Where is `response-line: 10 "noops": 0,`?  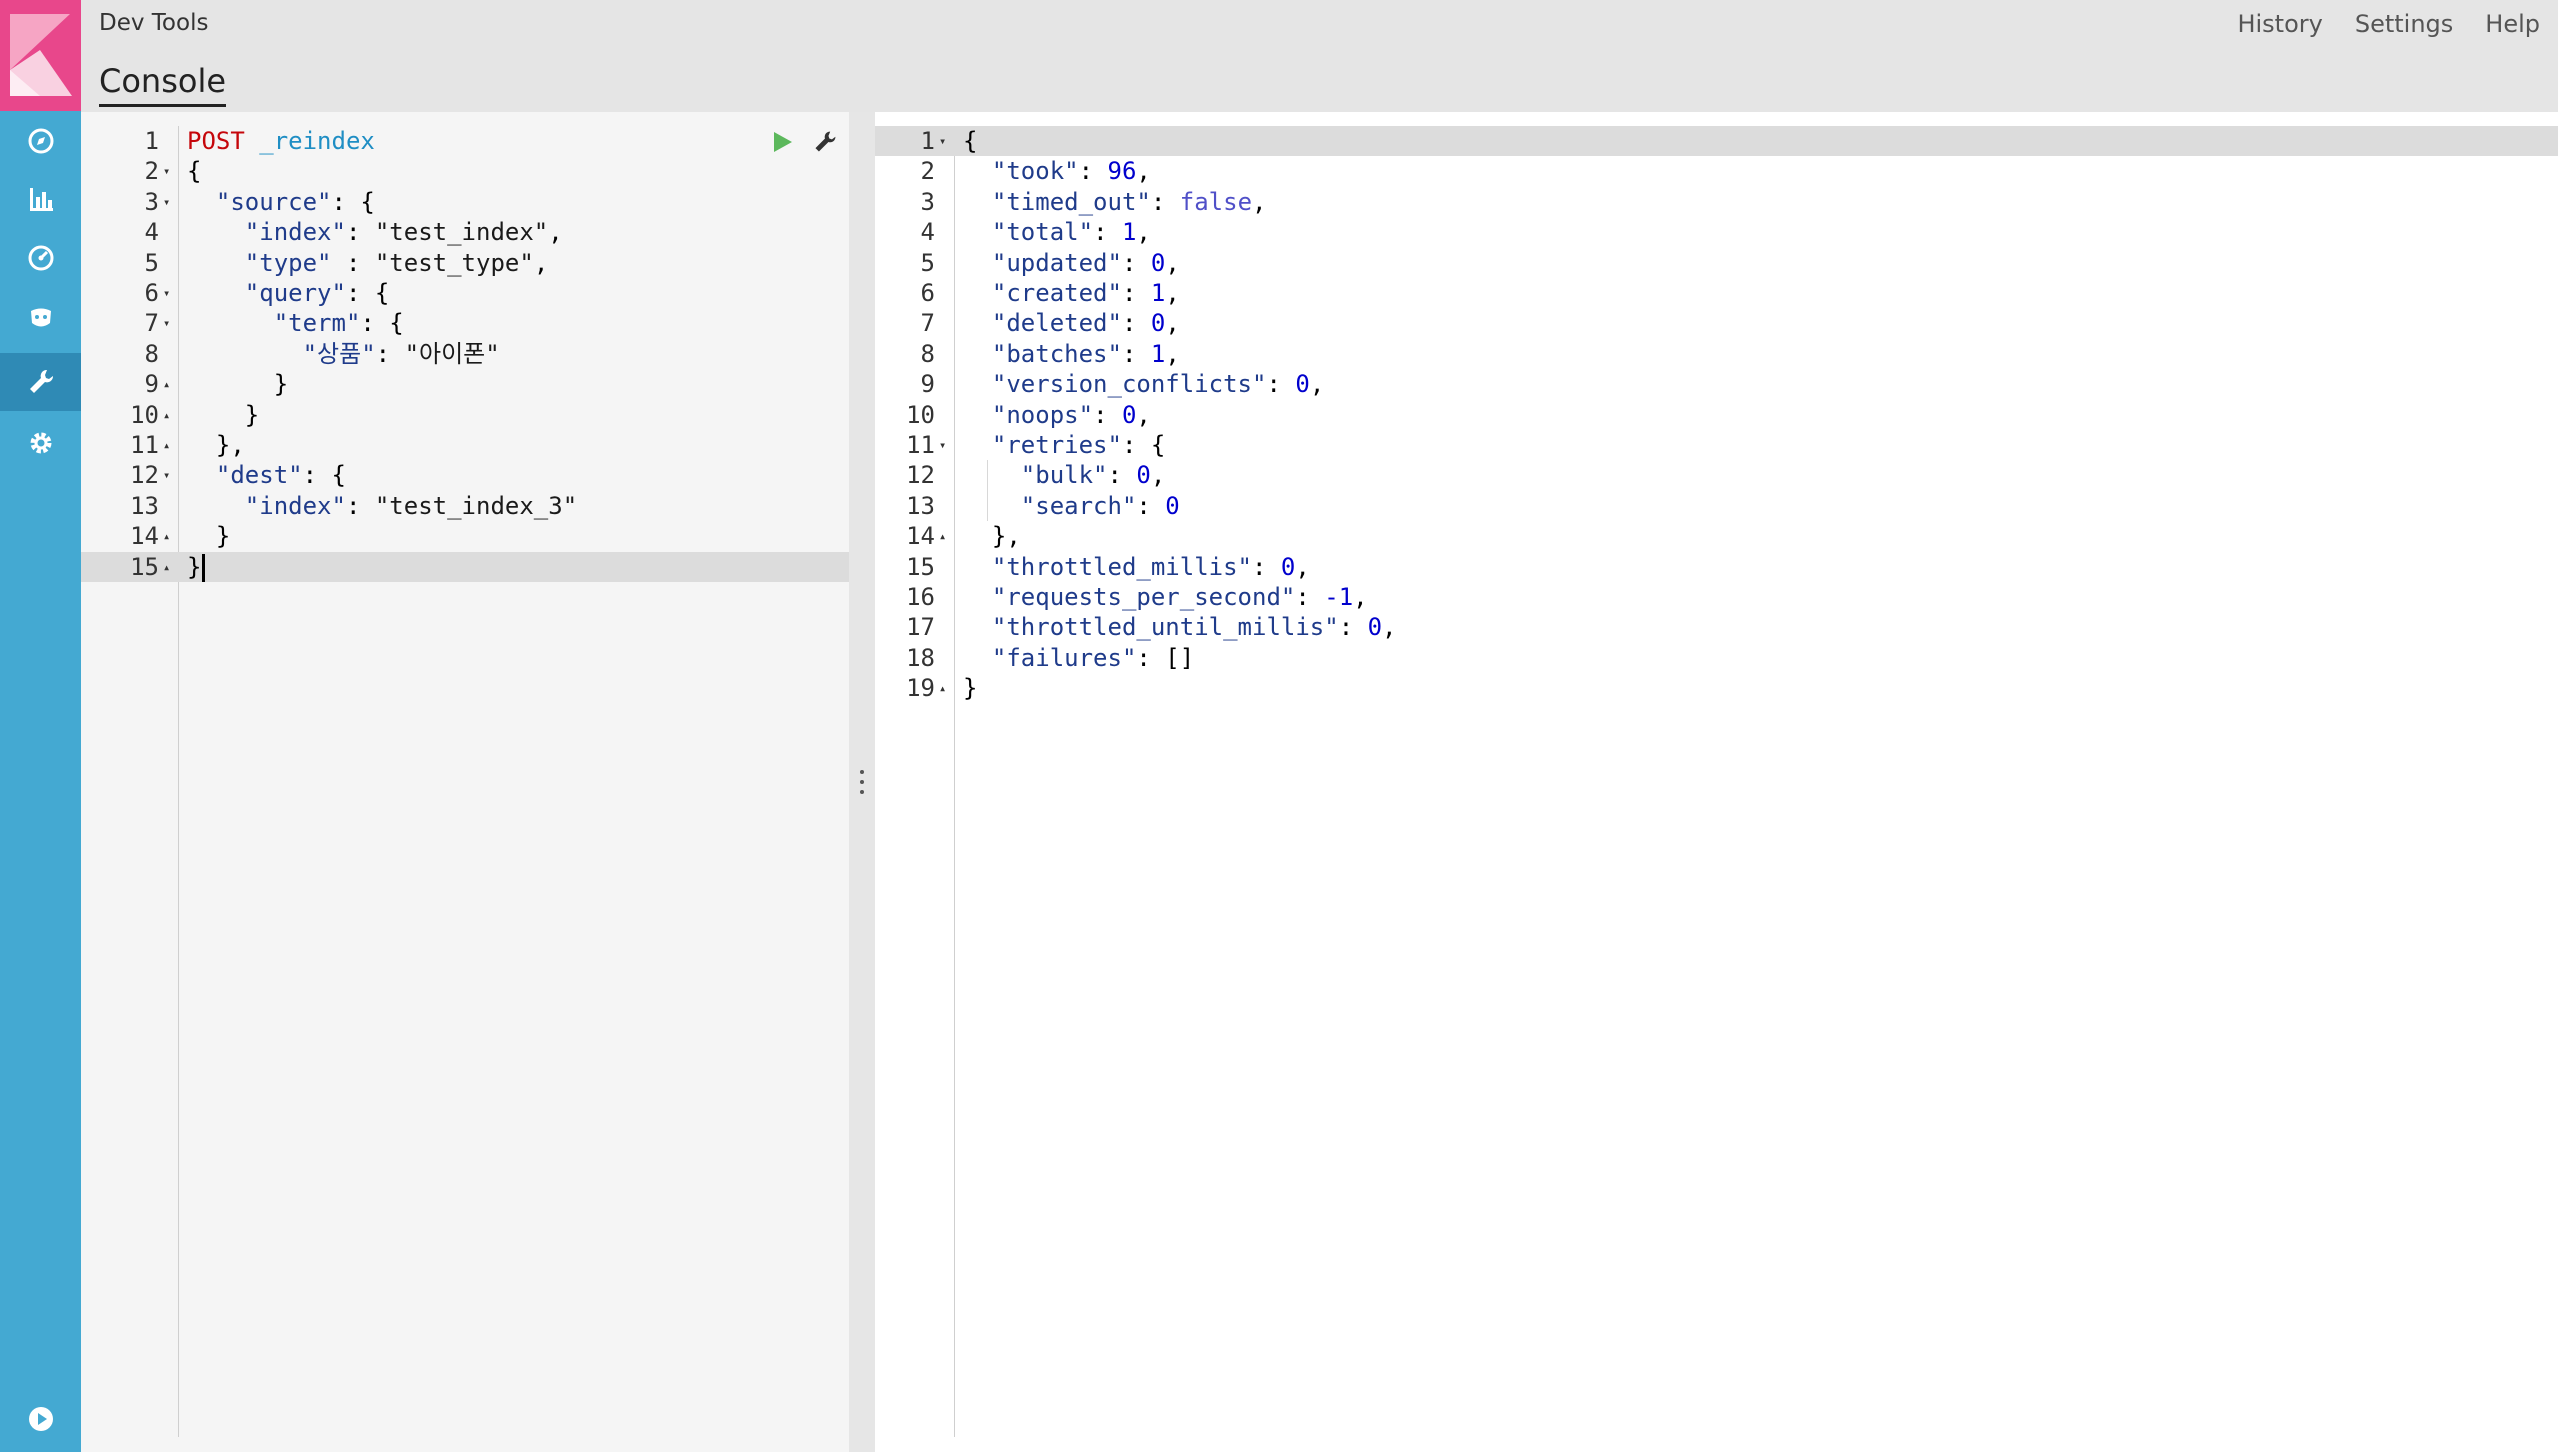
response-line: 10 "noops": 0, is located at coordinates (1716, 415).